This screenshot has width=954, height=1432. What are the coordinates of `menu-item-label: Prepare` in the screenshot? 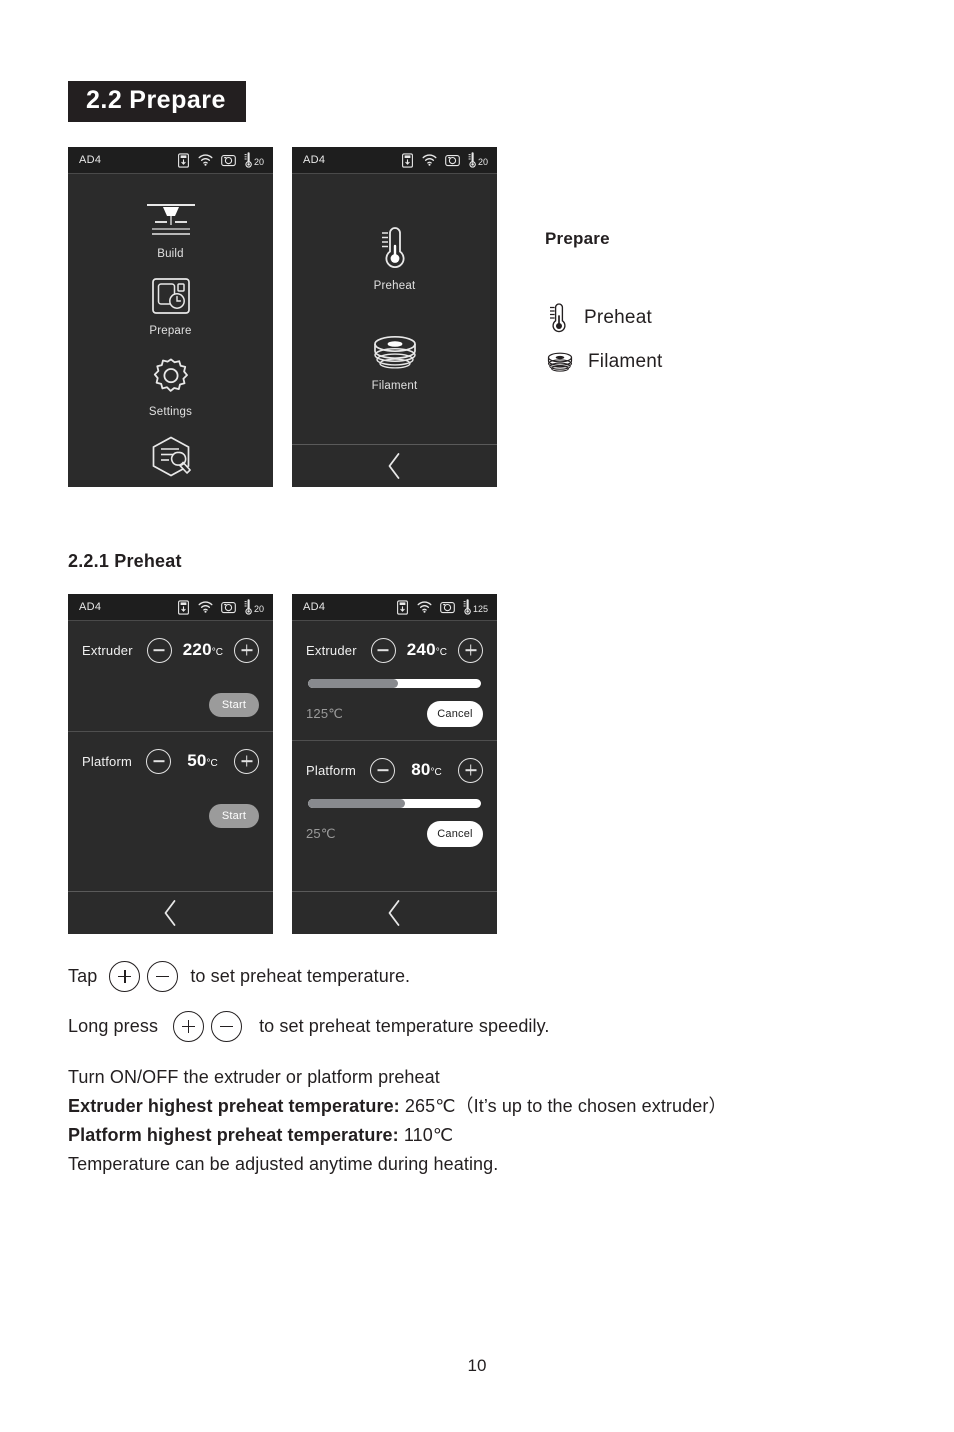 It's located at (170, 331).